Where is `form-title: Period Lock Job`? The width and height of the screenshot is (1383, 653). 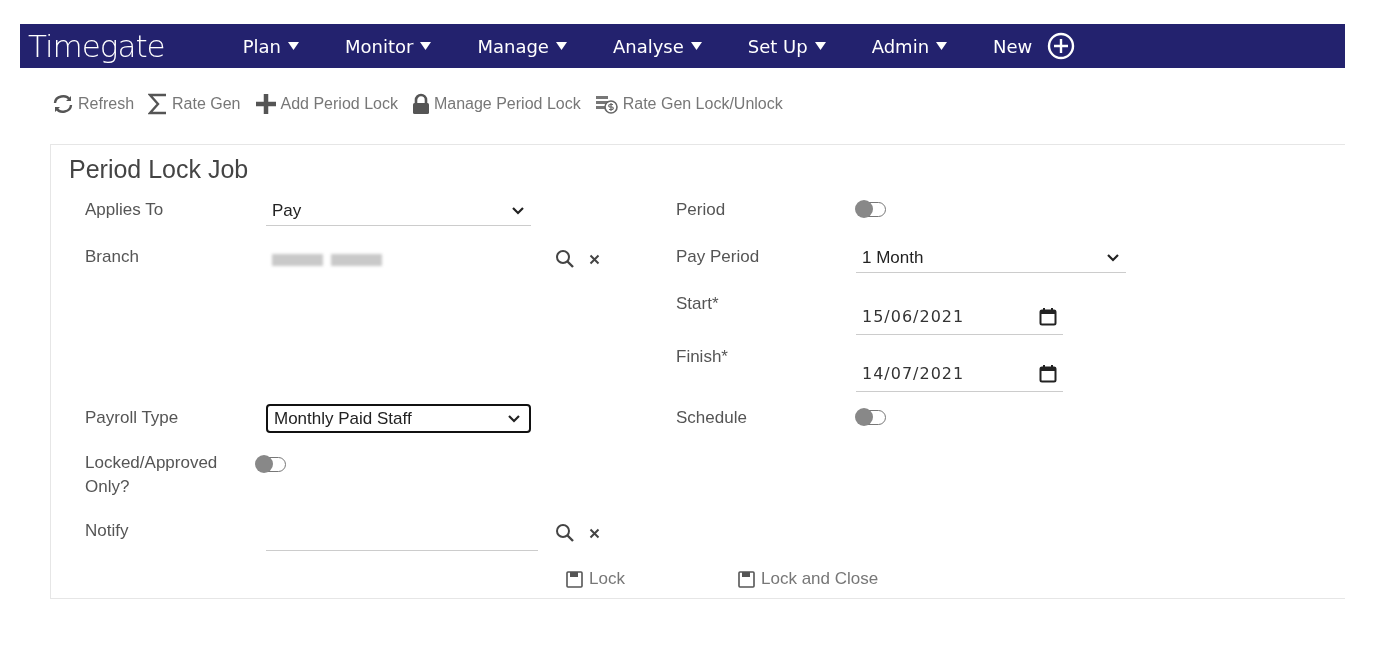
form-title: Period Lock Job is located at coordinates (159, 169).